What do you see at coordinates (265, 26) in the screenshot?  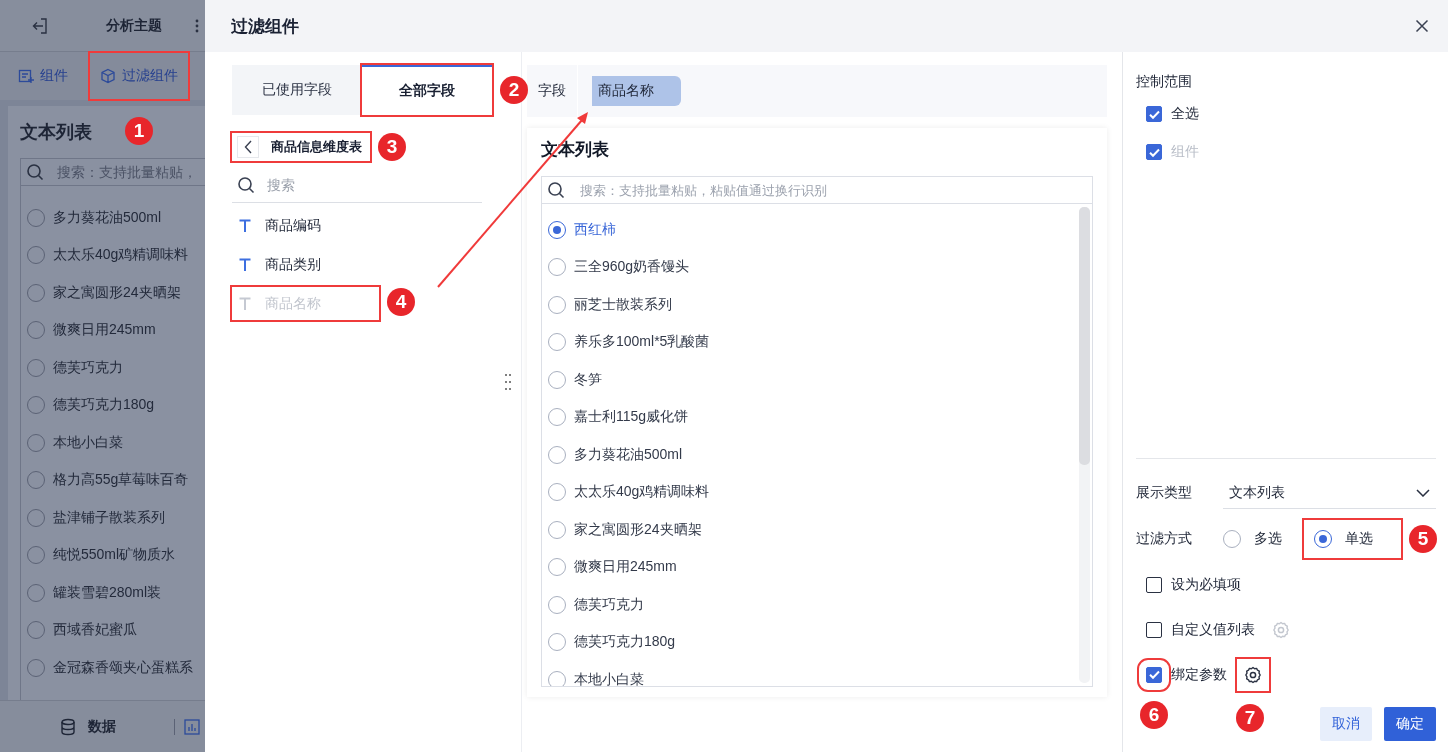 I see `dialog-title: 过滤组件` at bounding box center [265, 26].